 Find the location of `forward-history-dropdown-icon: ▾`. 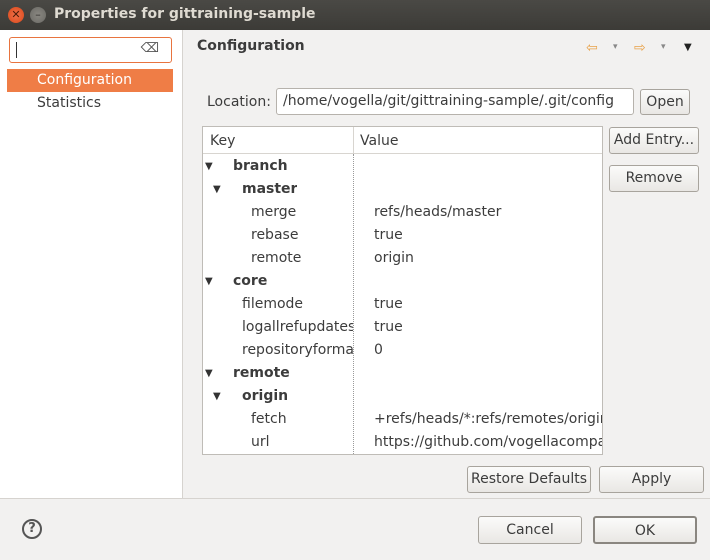

forward-history-dropdown-icon: ▾ is located at coordinates (663, 47).